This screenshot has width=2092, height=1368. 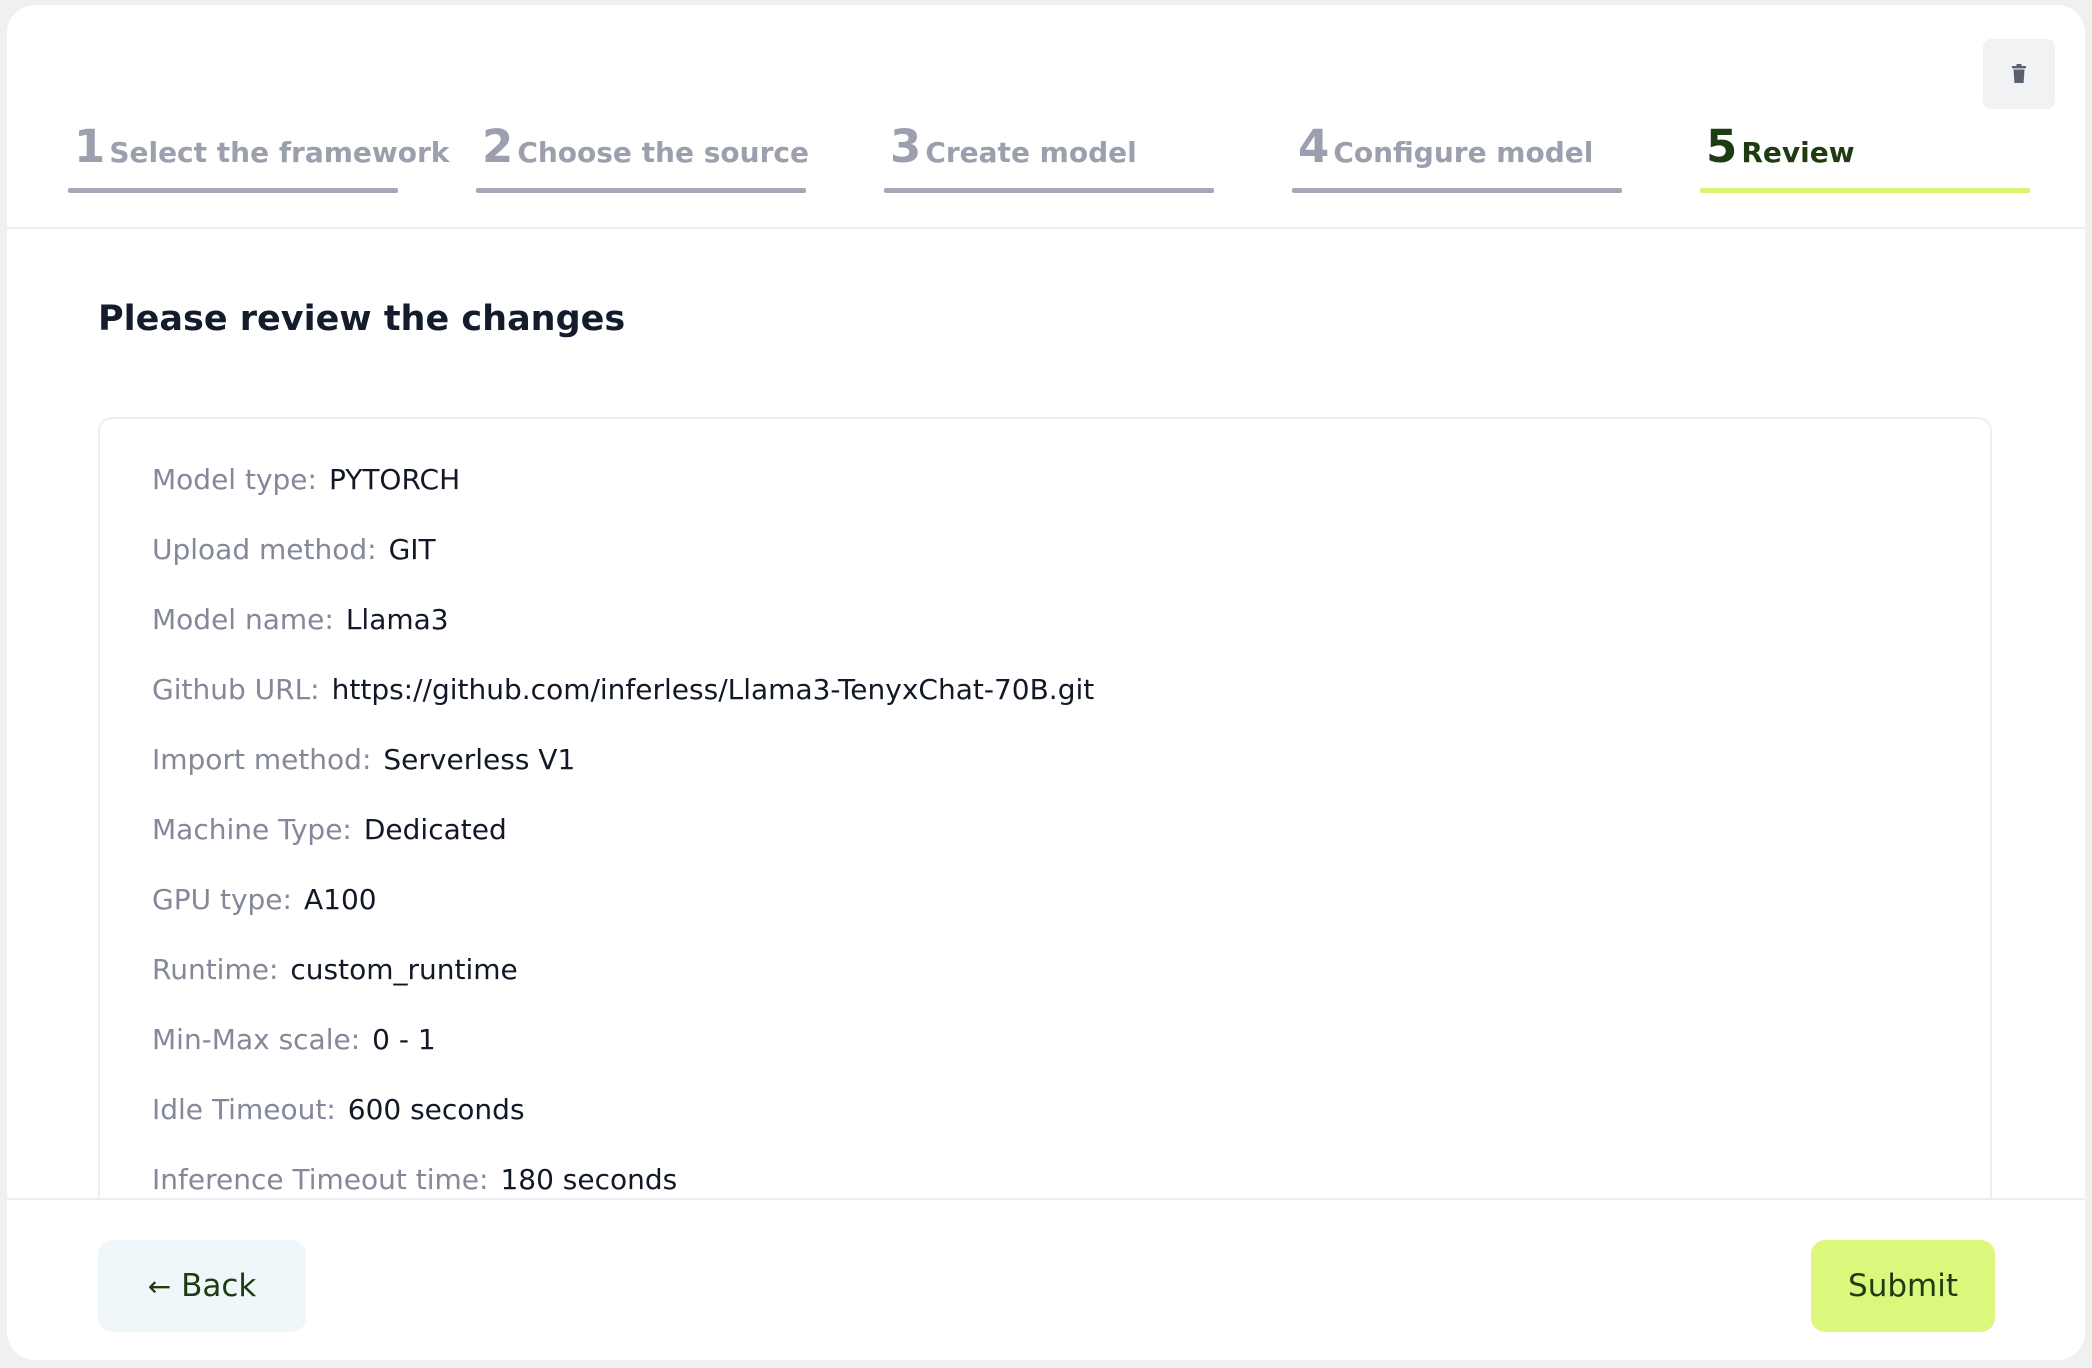 I want to click on review-value: 0 - 1, so click(x=404, y=1039).